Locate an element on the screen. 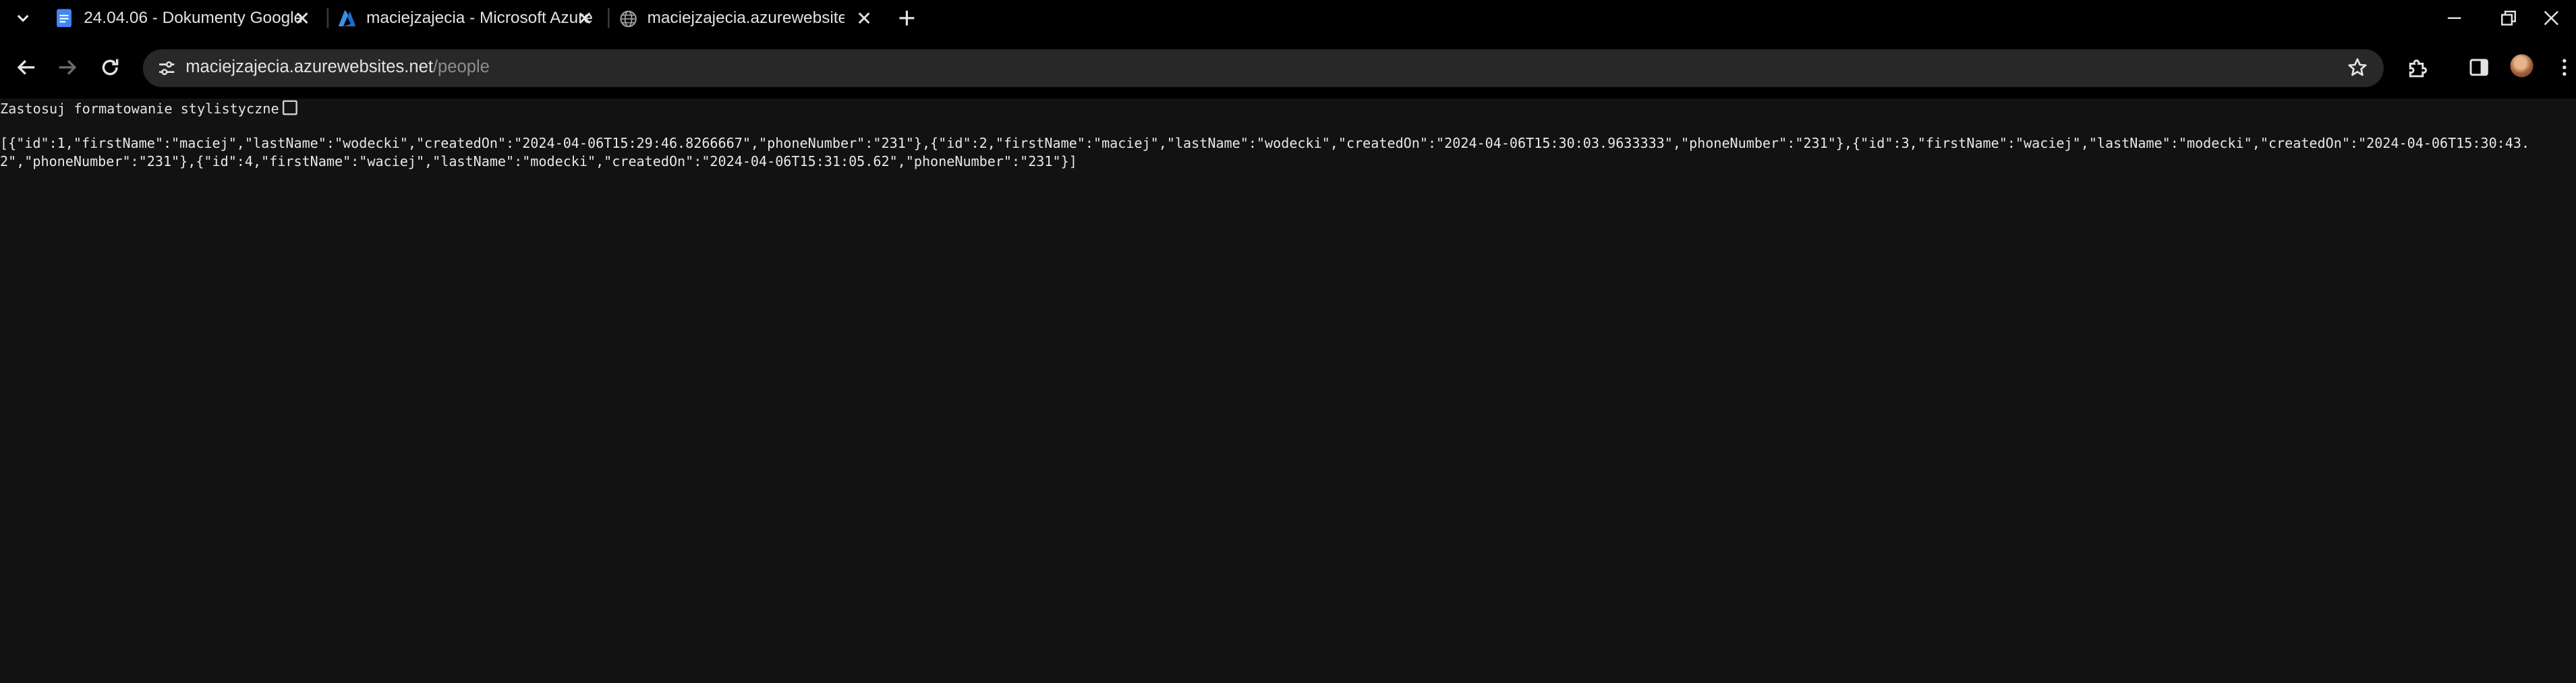  arrow-left-icon is located at coordinates (26, 67).